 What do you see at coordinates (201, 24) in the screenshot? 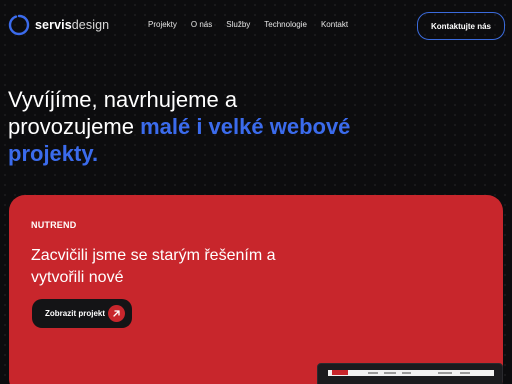
I see `nav-item-o-nas: O nás` at bounding box center [201, 24].